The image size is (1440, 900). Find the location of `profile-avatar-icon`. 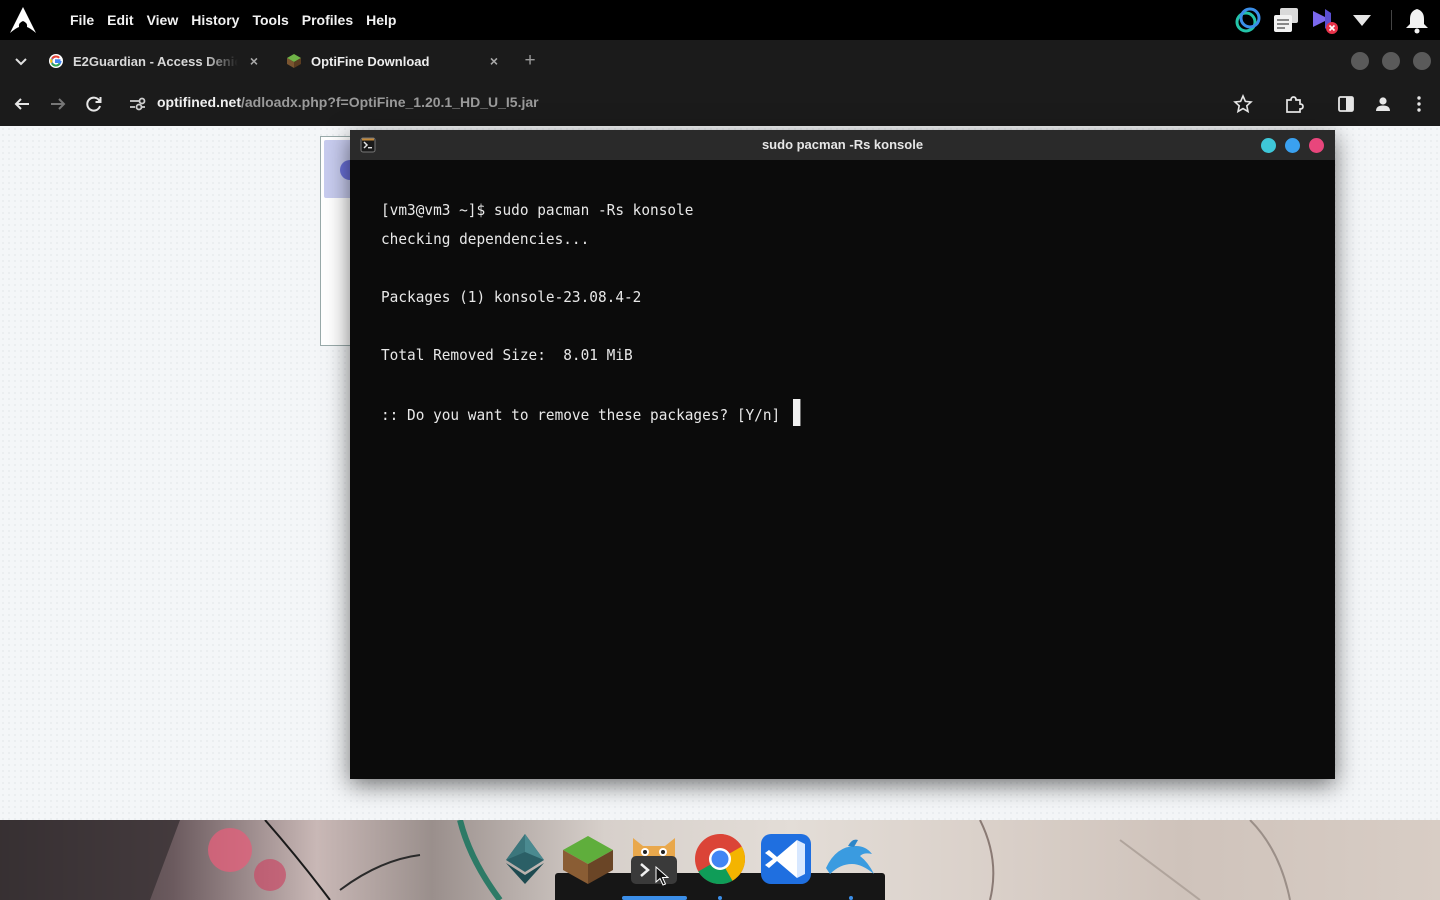

profile-avatar-icon is located at coordinates (1383, 104).